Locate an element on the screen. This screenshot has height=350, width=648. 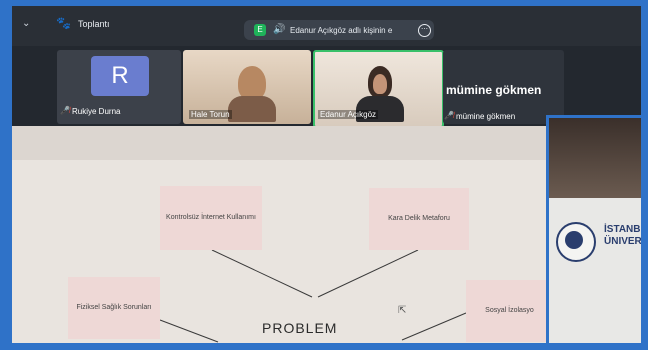
frame-border-left is located at coordinates (6, 175).